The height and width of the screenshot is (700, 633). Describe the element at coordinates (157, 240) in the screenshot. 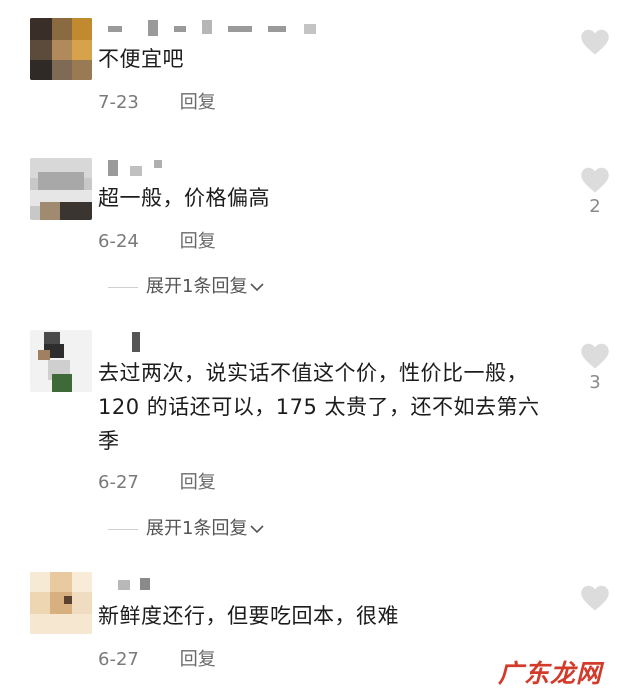

I see `comment-meta: 6-24 回复` at that location.